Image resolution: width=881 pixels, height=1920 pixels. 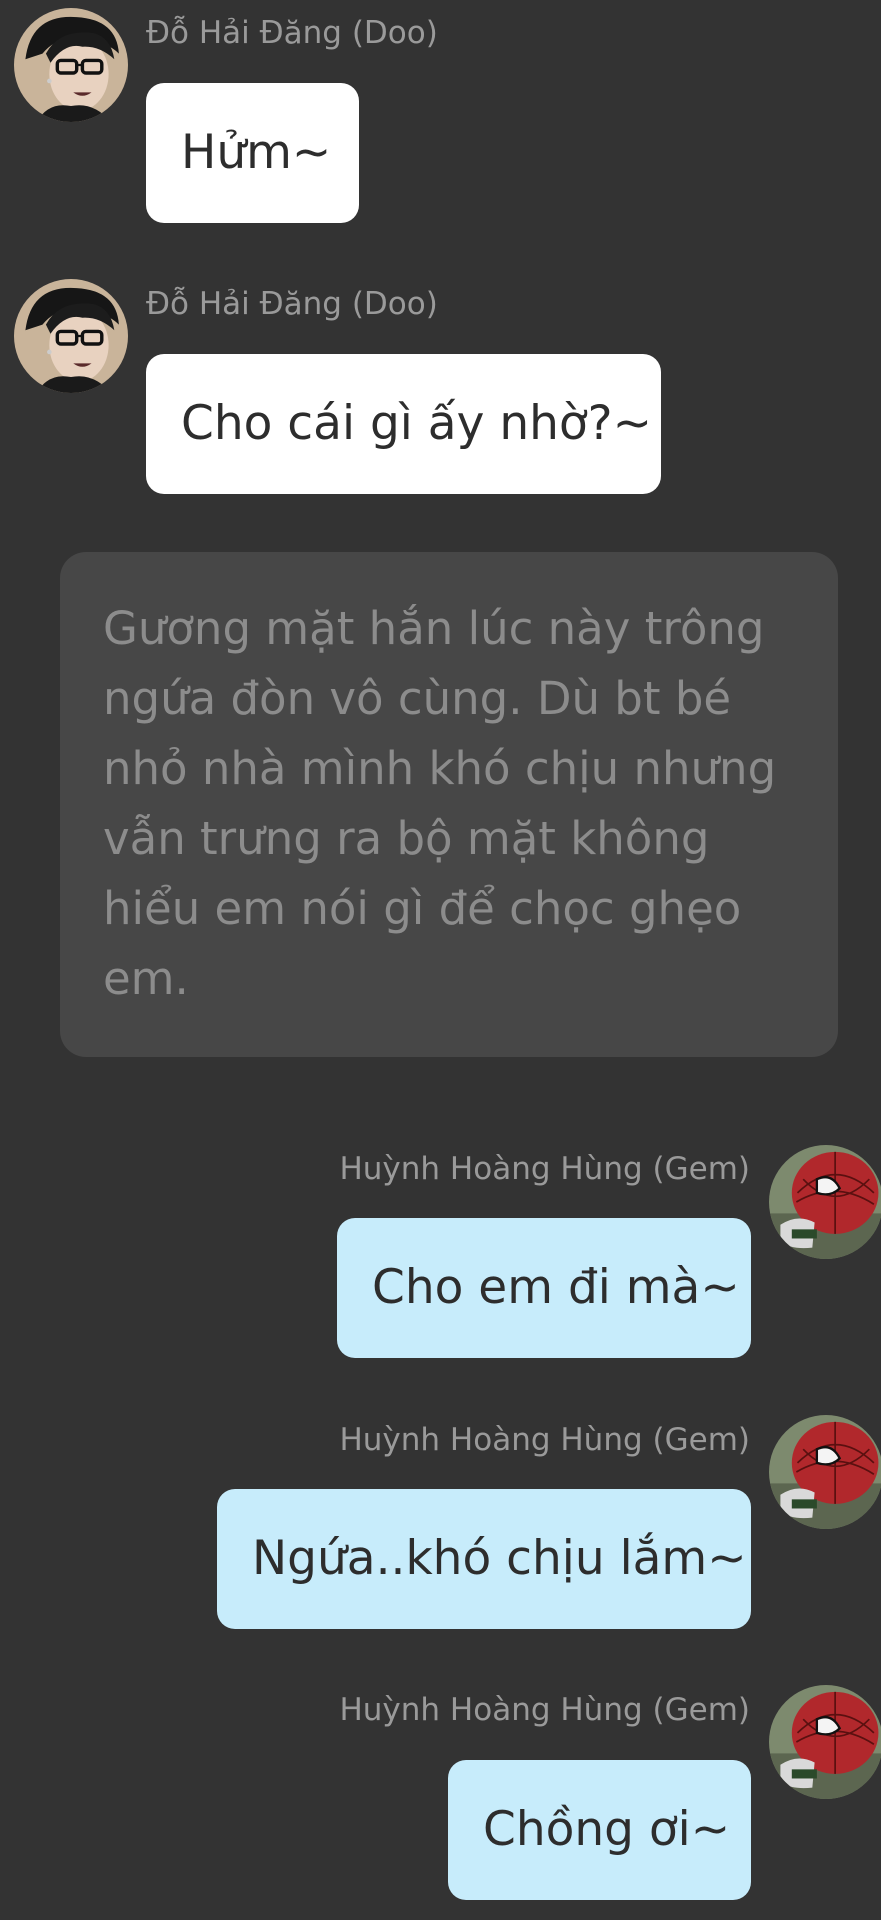 I want to click on message-bubble: Cho em đi mà~, so click(x=544, y=1288).